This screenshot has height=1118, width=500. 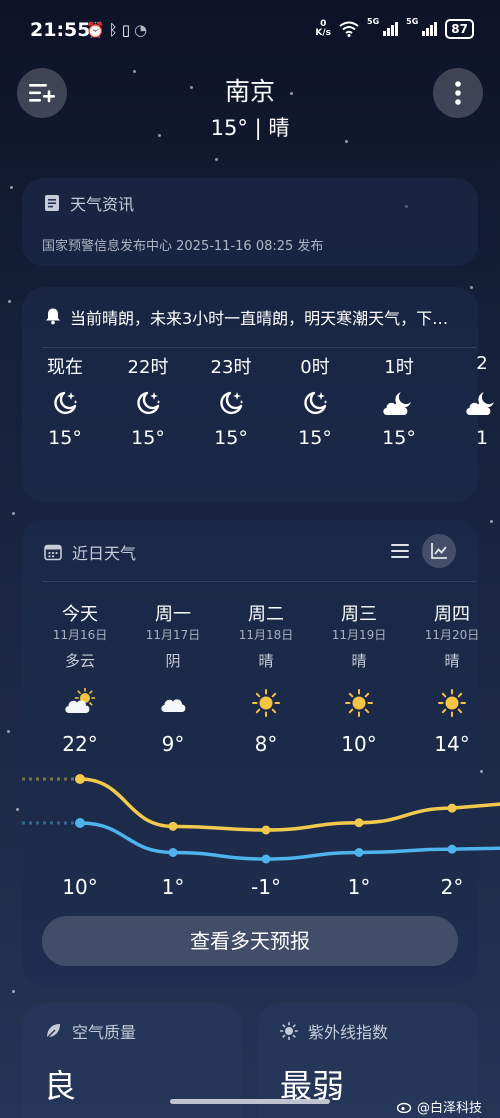 I want to click on bluetooth-icon: ᛒ, so click(x=115, y=30).